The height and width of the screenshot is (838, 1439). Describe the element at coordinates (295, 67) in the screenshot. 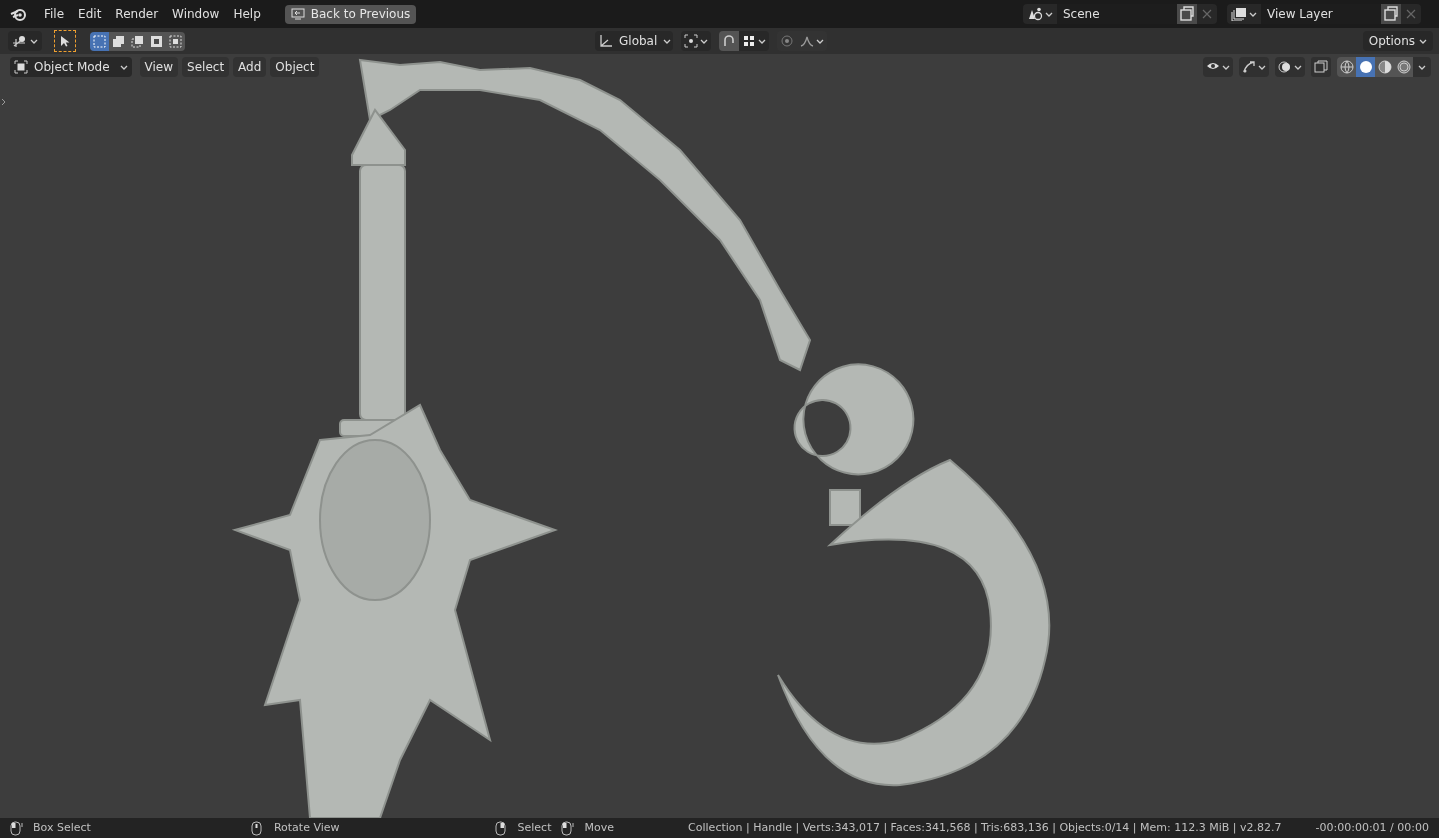

I see `menu-item: Object` at that location.